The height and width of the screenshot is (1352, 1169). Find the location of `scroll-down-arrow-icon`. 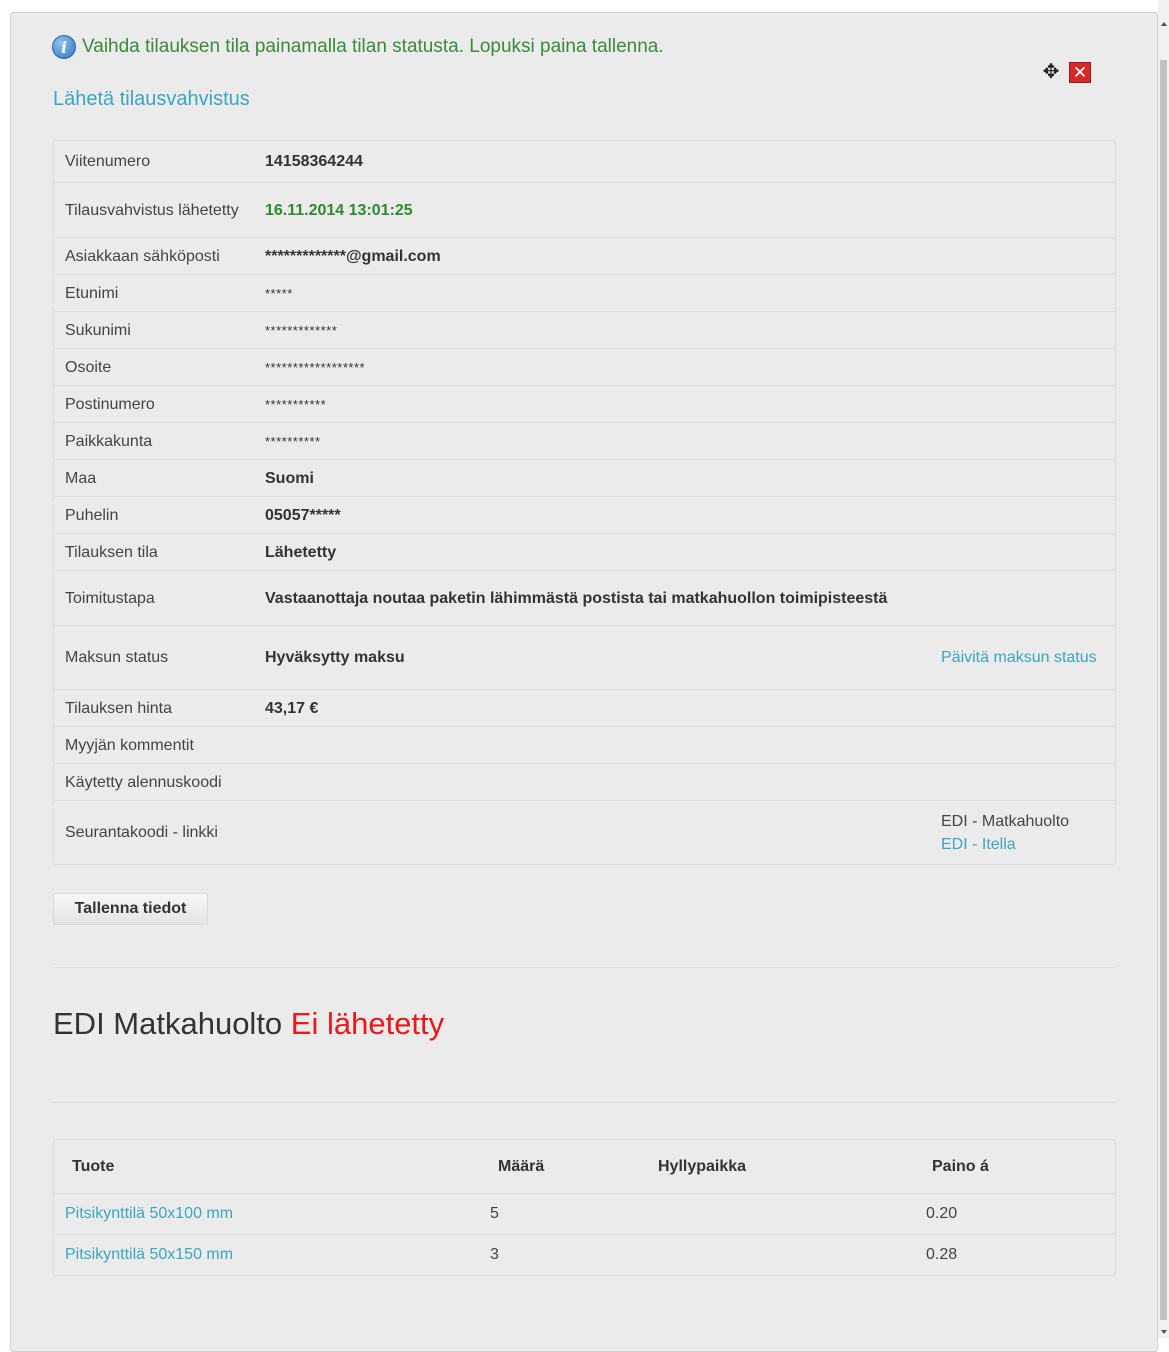

scroll-down-arrow-icon is located at coordinates (1164, 1332).